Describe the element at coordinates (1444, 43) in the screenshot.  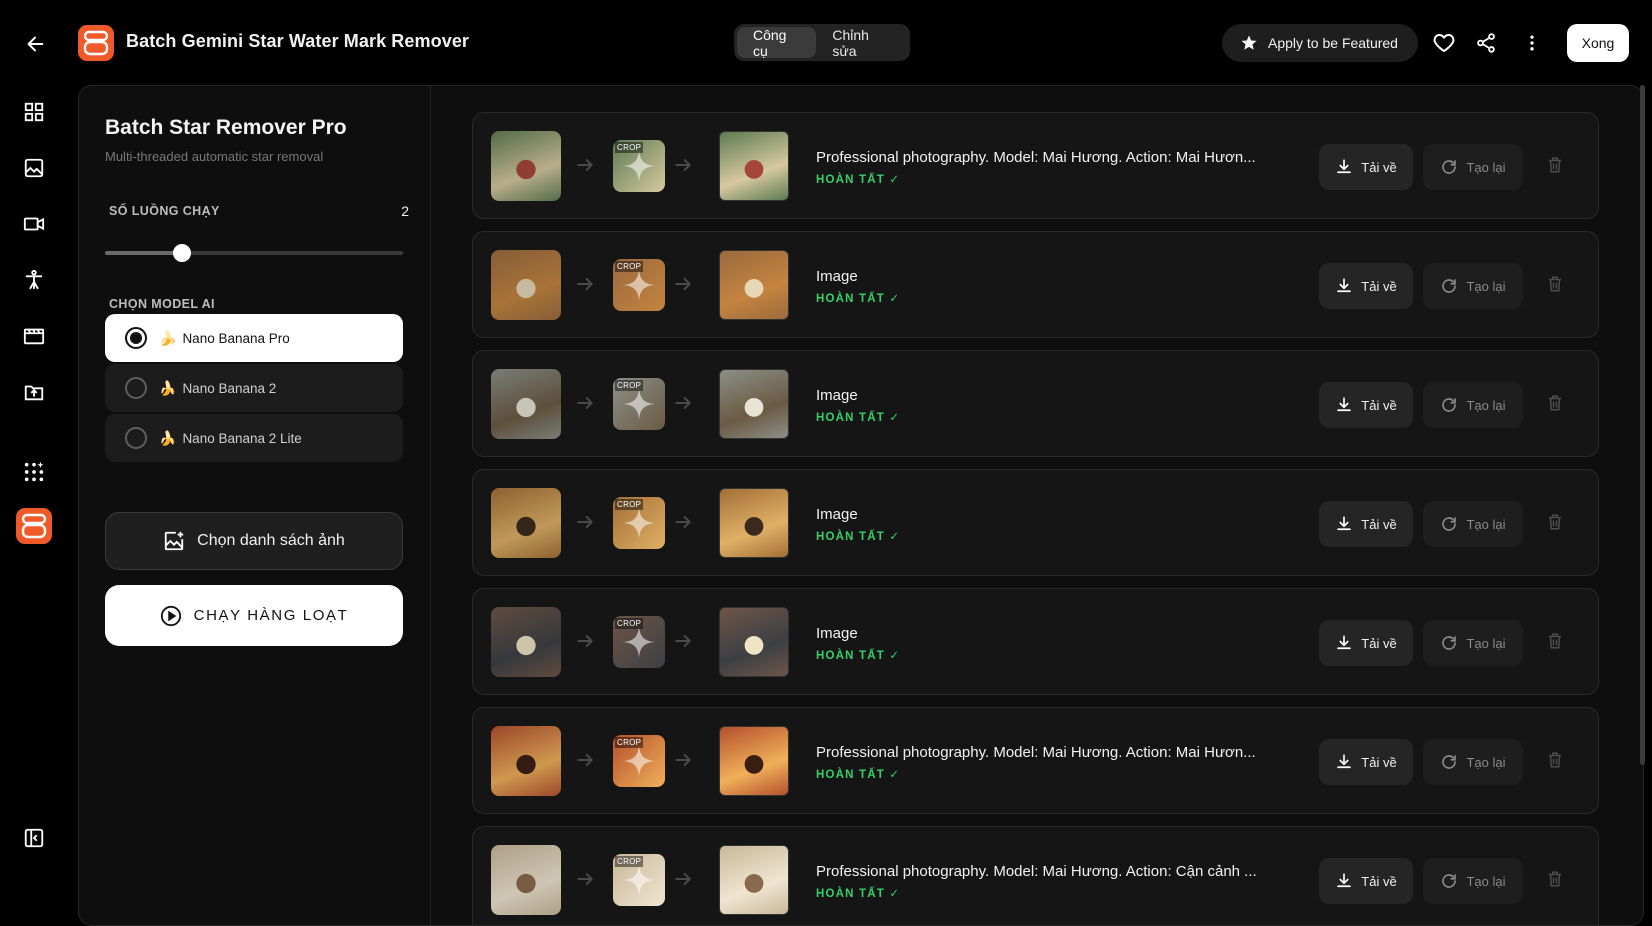
I see `favorite-button` at that location.